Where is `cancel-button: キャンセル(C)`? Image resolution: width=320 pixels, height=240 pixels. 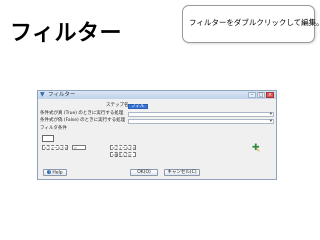 cancel-button: キャンセル(C) is located at coordinates (182, 172).